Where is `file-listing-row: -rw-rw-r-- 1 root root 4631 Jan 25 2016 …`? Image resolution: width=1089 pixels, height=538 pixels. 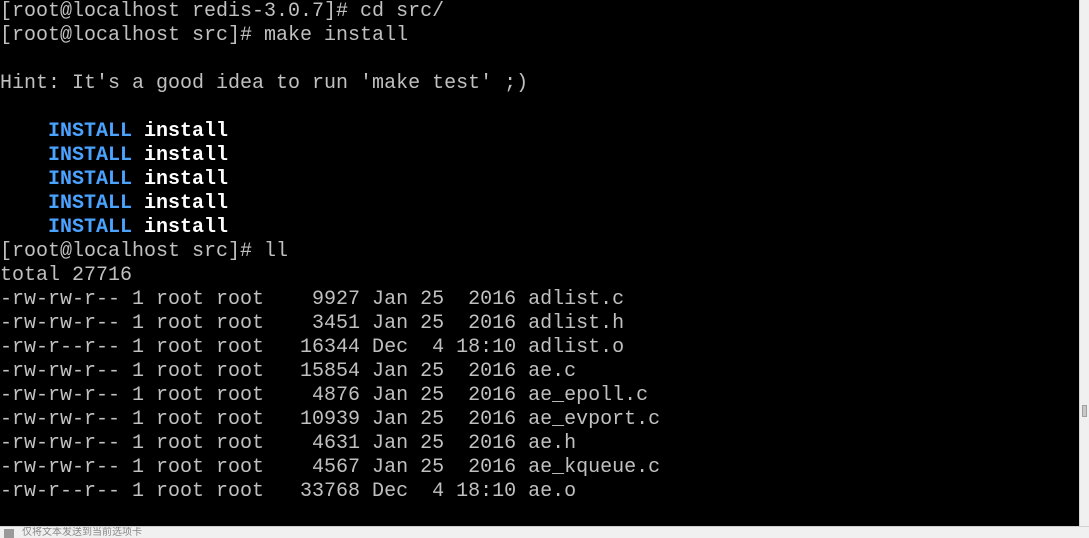
file-listing-row: -rw-rw-r-- 1 root root 4631 Jan 25 2016 … is located at coordinates (288, 443).